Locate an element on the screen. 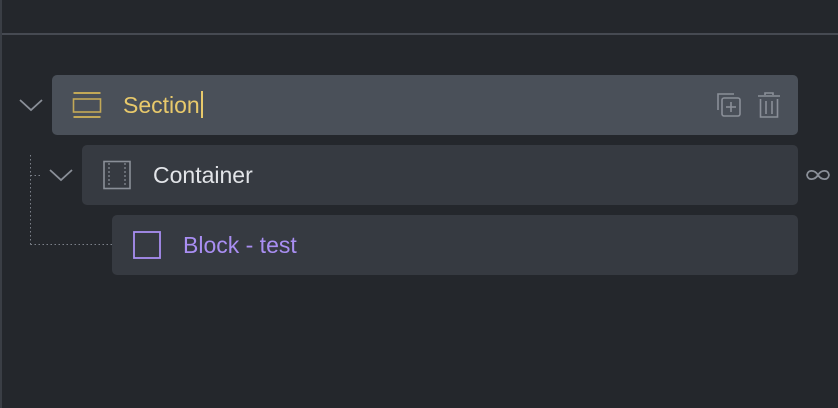 Image resolution: width=838 pixels, height=408 pixels. tree-row-label-section: Section is located at coordinates (163, 105).